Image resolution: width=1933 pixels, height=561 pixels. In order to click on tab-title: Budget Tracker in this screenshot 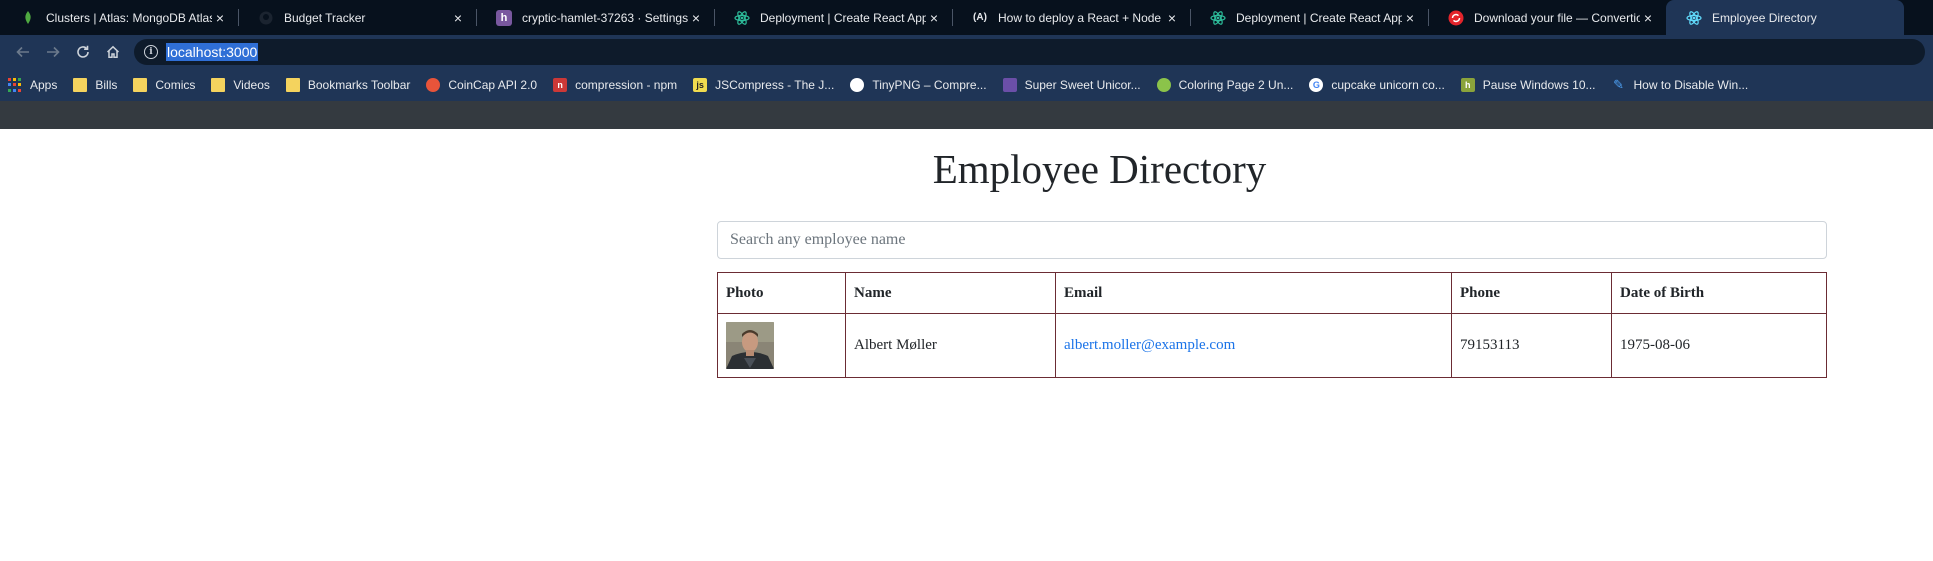, I will do `click(325, 17)`.